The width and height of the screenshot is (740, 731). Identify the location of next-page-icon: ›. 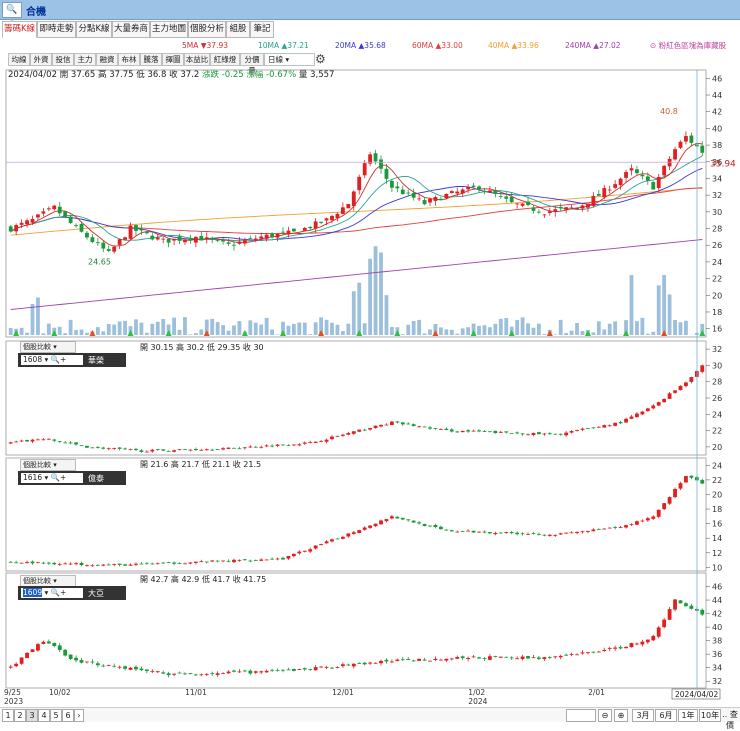
(79, 715).